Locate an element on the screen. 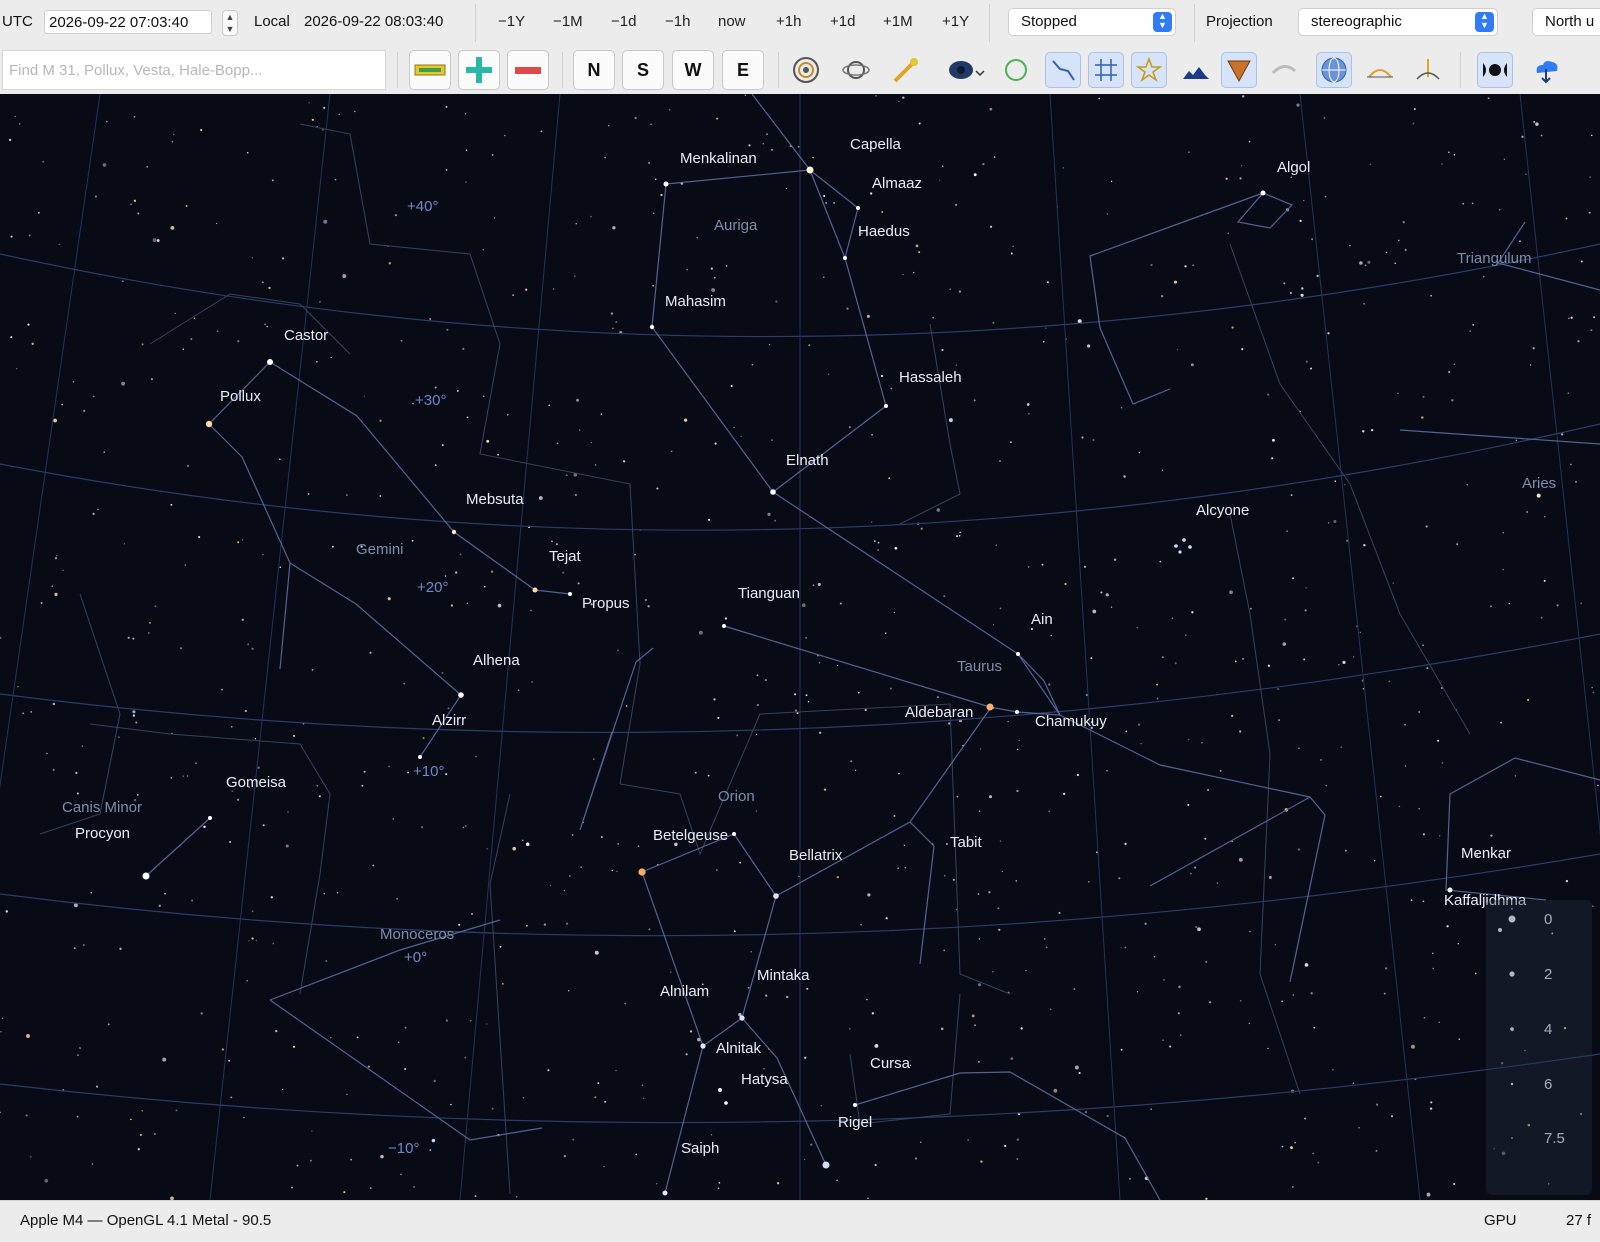  star-labels-toggle is located at coordinates (1149, 70).